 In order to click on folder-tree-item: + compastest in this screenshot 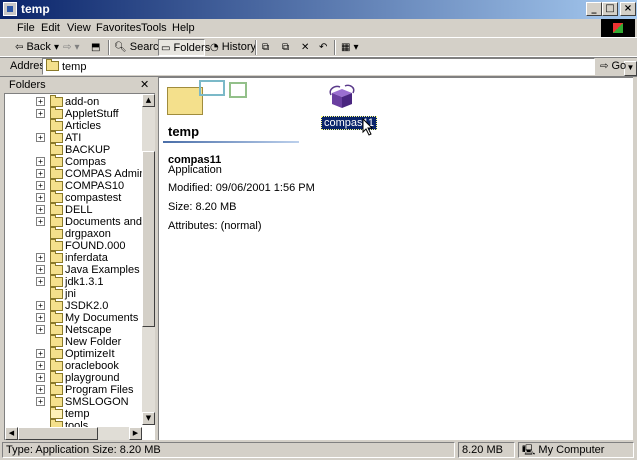, I will do `click(80, 197)`.